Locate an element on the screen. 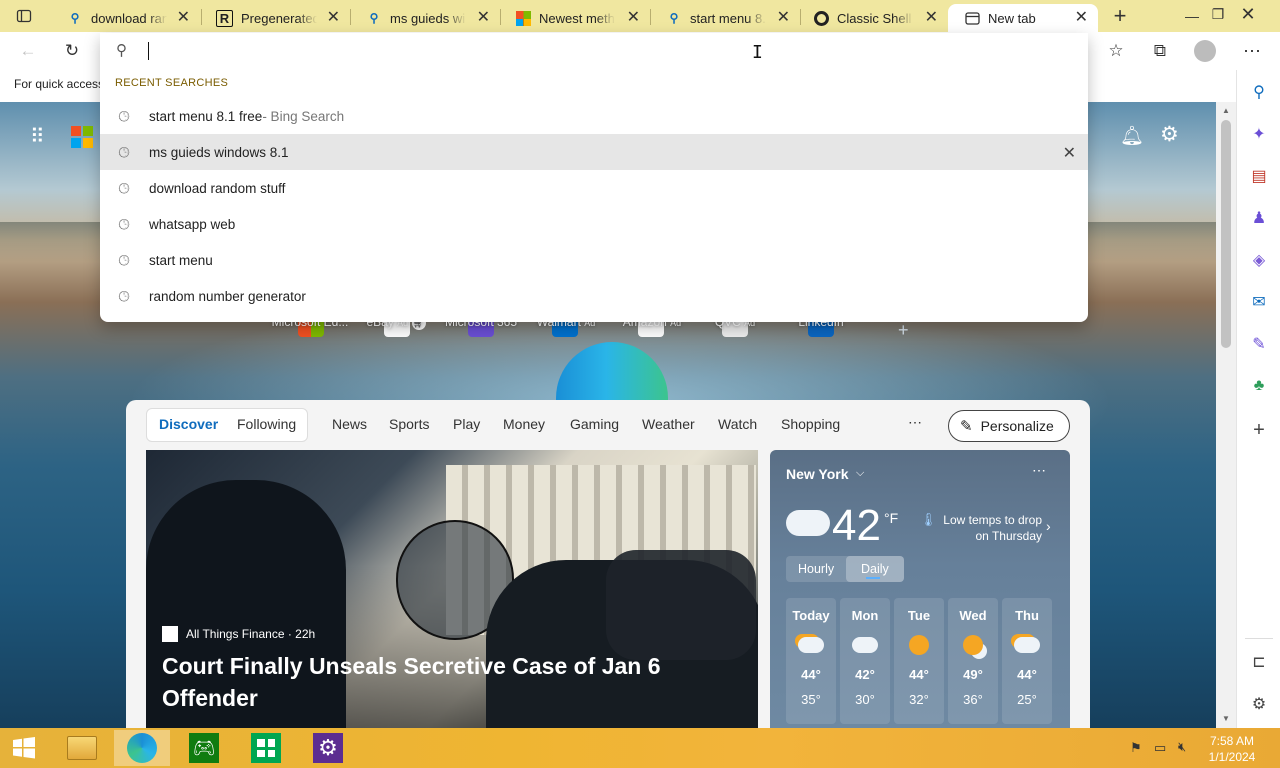  tab-title: download random stuff is located at coordinates (129, 18).